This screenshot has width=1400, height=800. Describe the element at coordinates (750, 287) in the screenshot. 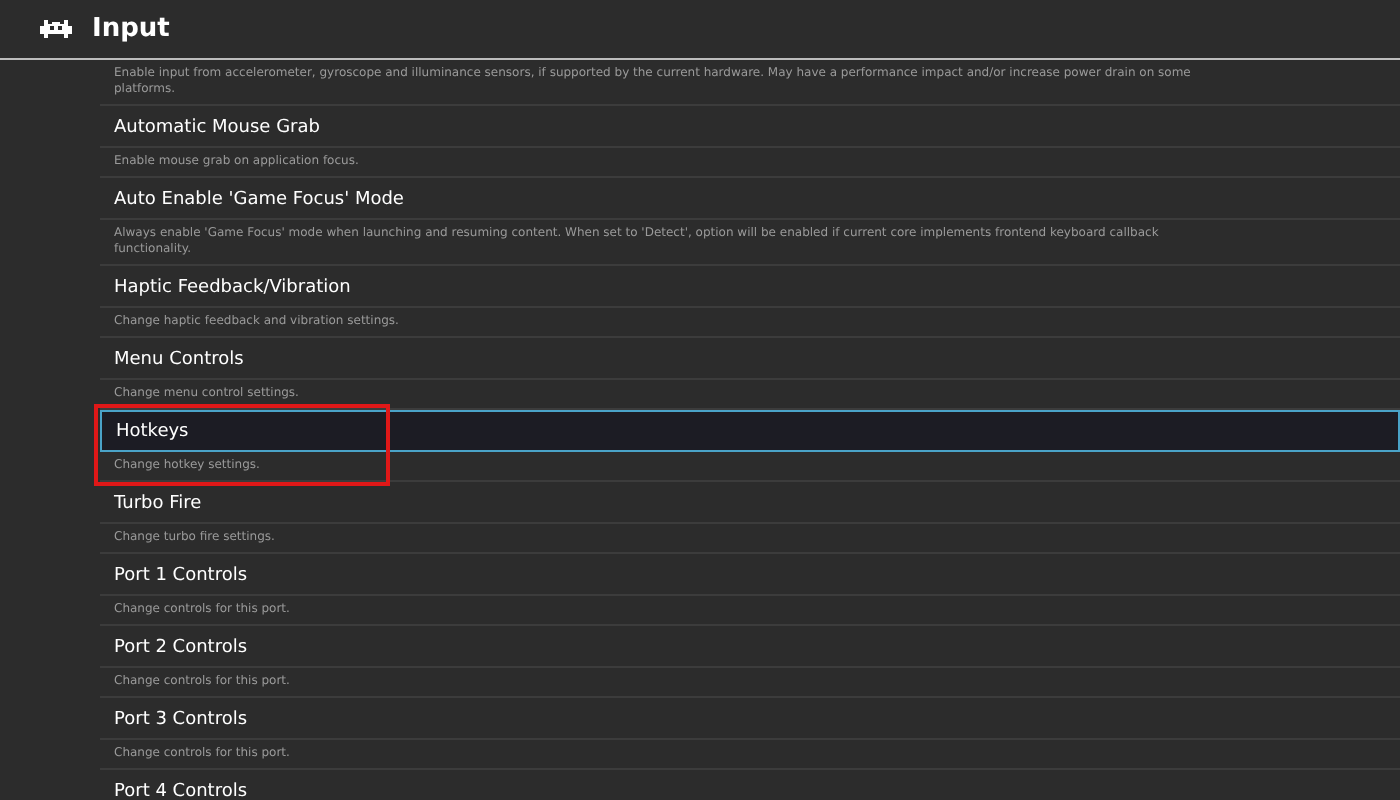

I see `menu-item: Haptic Feedback/Vibration` at that location.